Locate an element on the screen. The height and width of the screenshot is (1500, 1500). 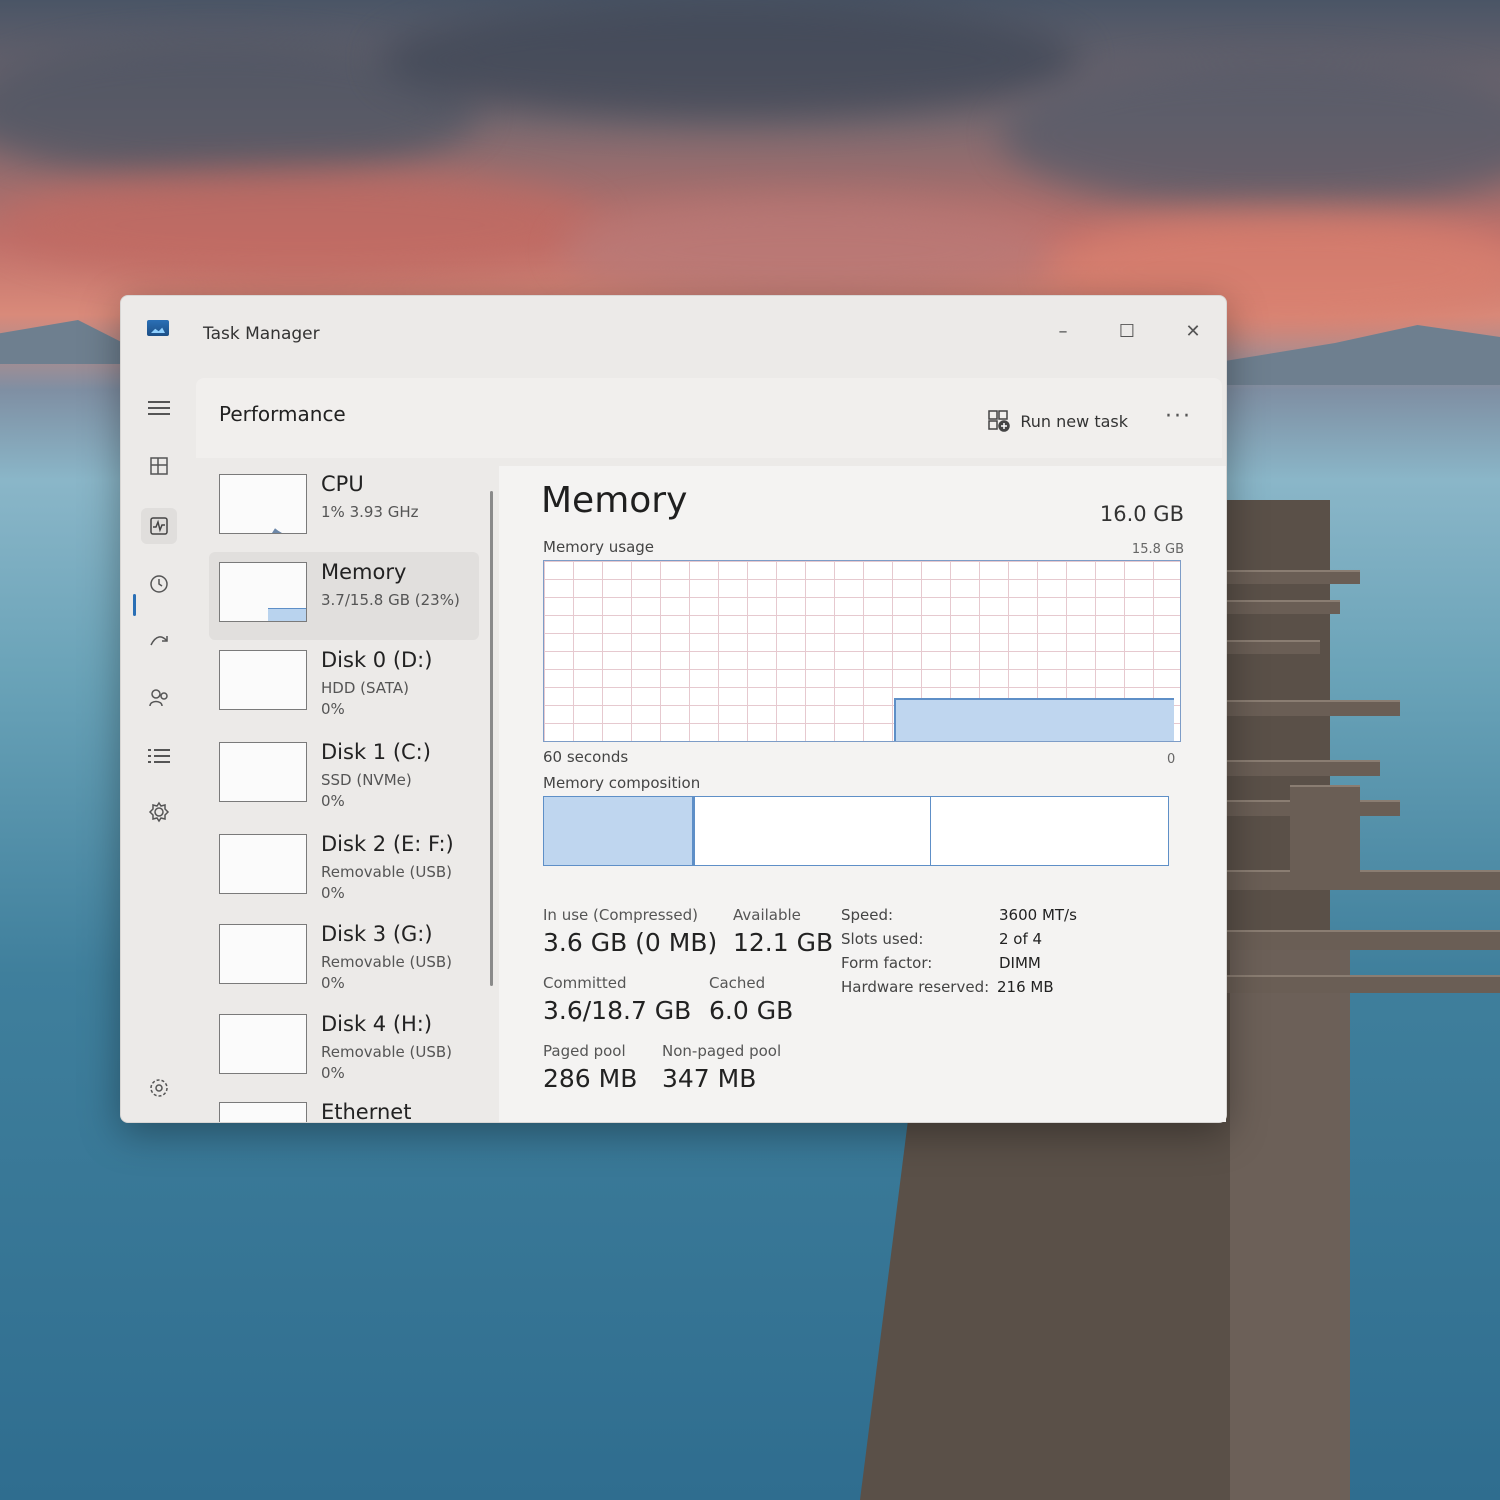
paged-pool-value: 286 MB is located at coordinates (590, 1078).